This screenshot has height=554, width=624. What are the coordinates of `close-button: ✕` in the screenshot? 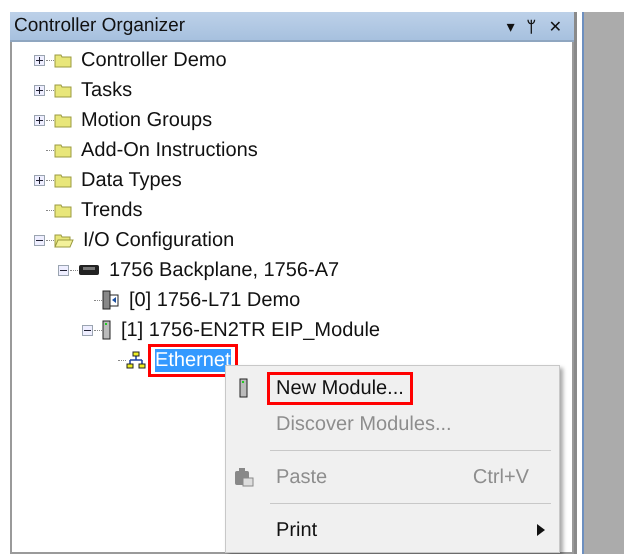 It's located at (555, 26).